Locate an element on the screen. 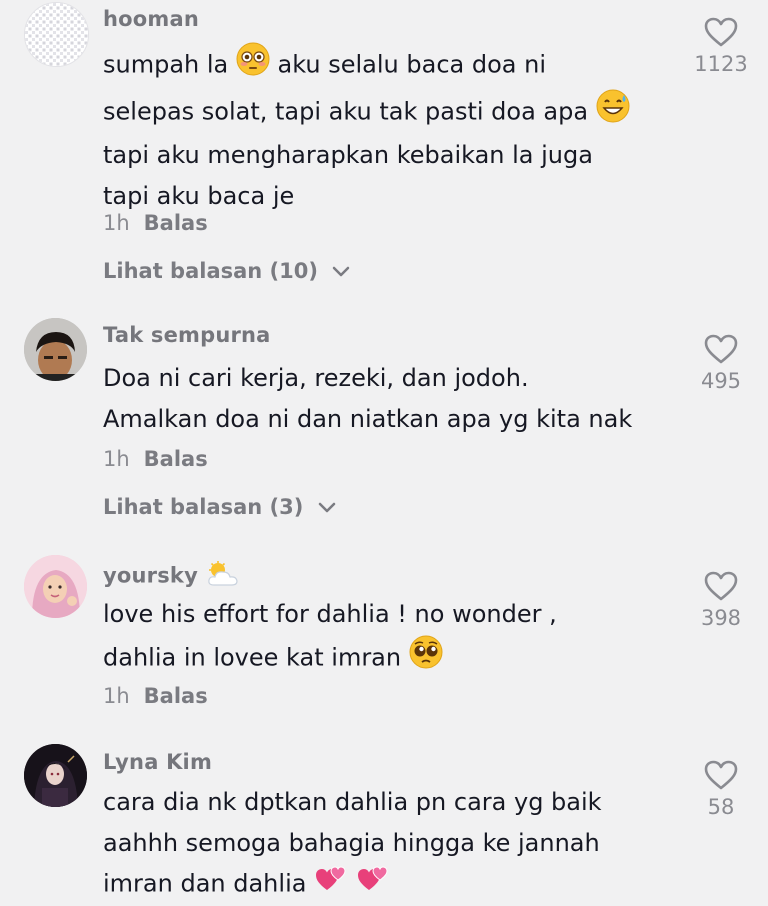 The width and height of the screenshot is (768, 906). like-button: 398 is located at coordinates (721, 600).